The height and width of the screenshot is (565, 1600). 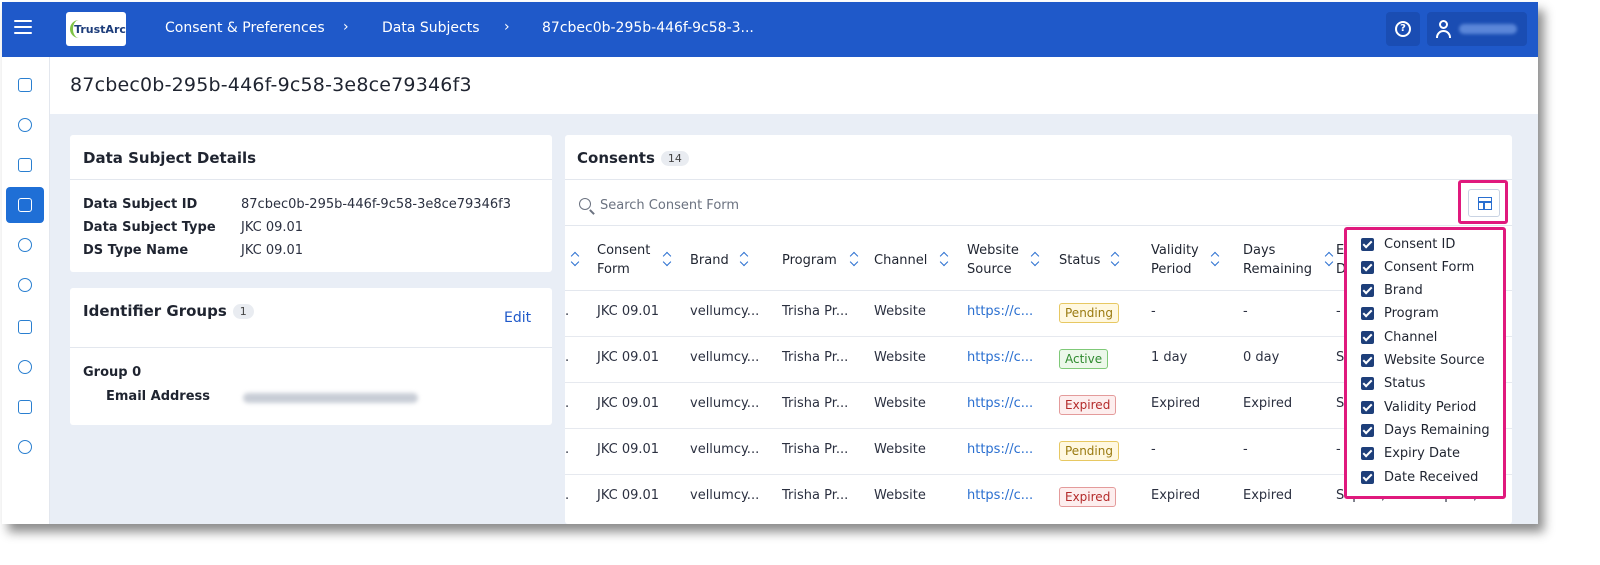 I want to click on breadcrumb-data-subjects: Data Subjects, so click(x=431, y=28).